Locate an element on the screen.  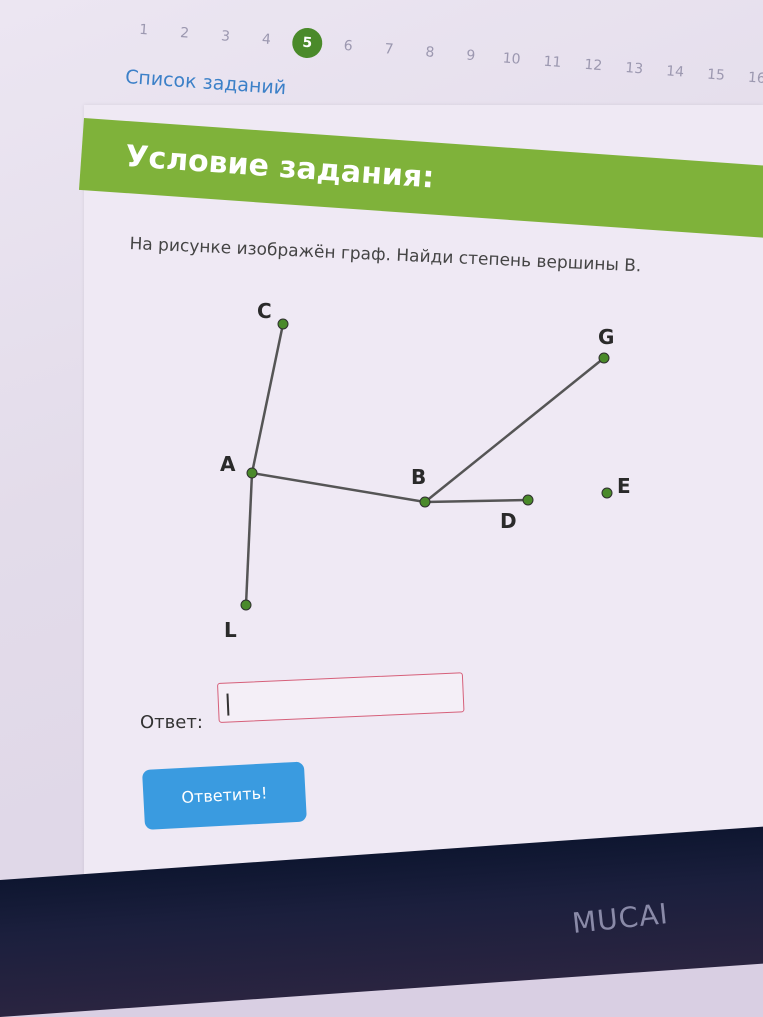
graph-vertex-label-G: G is located at coordinates (606, 337).